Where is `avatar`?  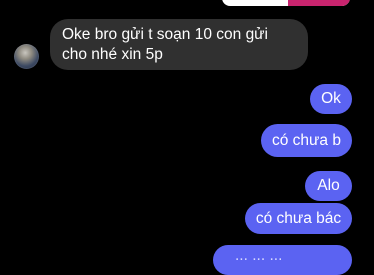 avatar is located at coordinates (26, 56).